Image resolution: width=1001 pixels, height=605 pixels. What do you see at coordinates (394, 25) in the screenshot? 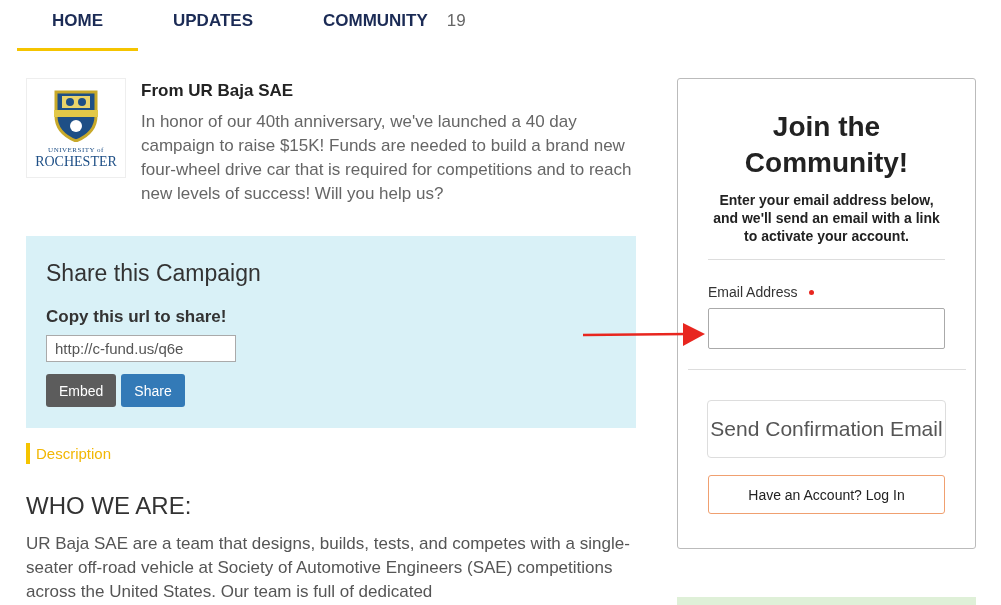
I see `tab: COMMUNITY 19` at bounding box center [394, 25].